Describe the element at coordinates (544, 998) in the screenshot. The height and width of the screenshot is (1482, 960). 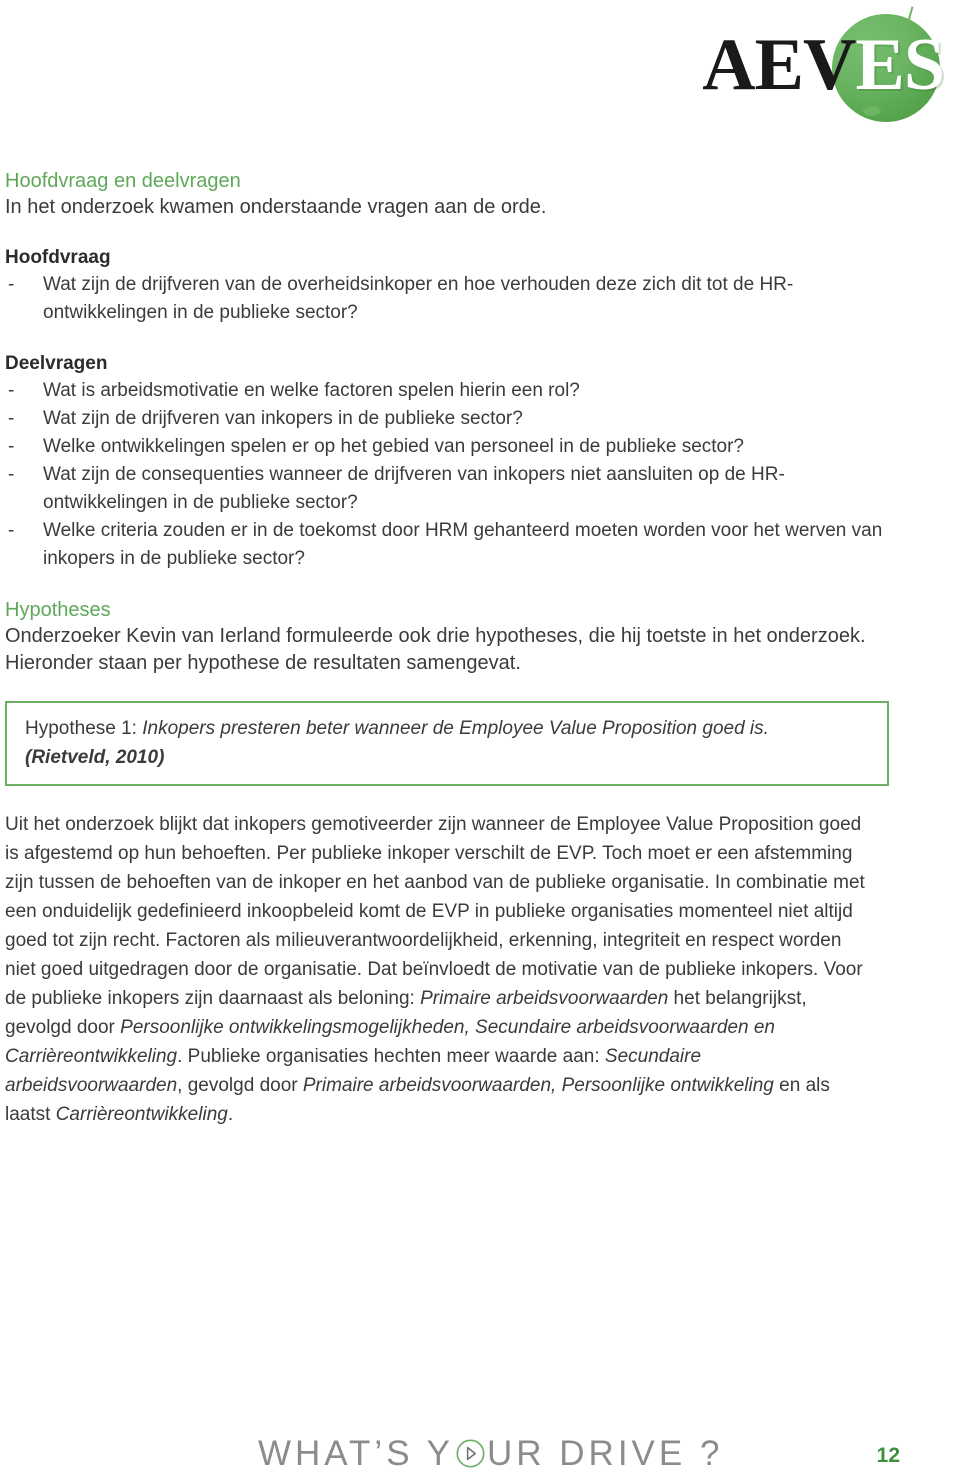
I see `result-emphasis-1: Primaire arbeidsvoorwaarden` at that location.